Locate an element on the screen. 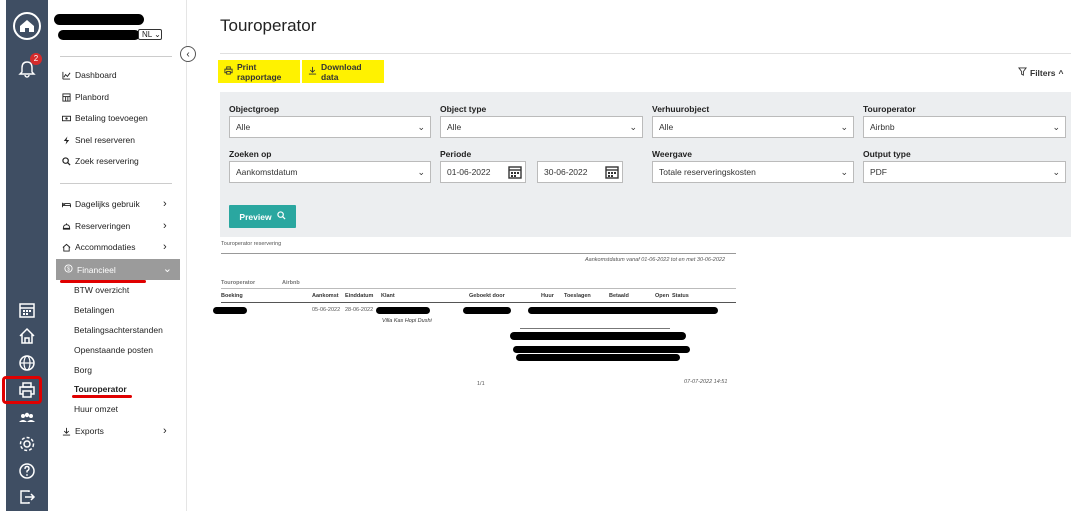 Image resolution: width=1071 pixels, height=511 pixels. preview-button: Preview is located at coordinates (262, 216).